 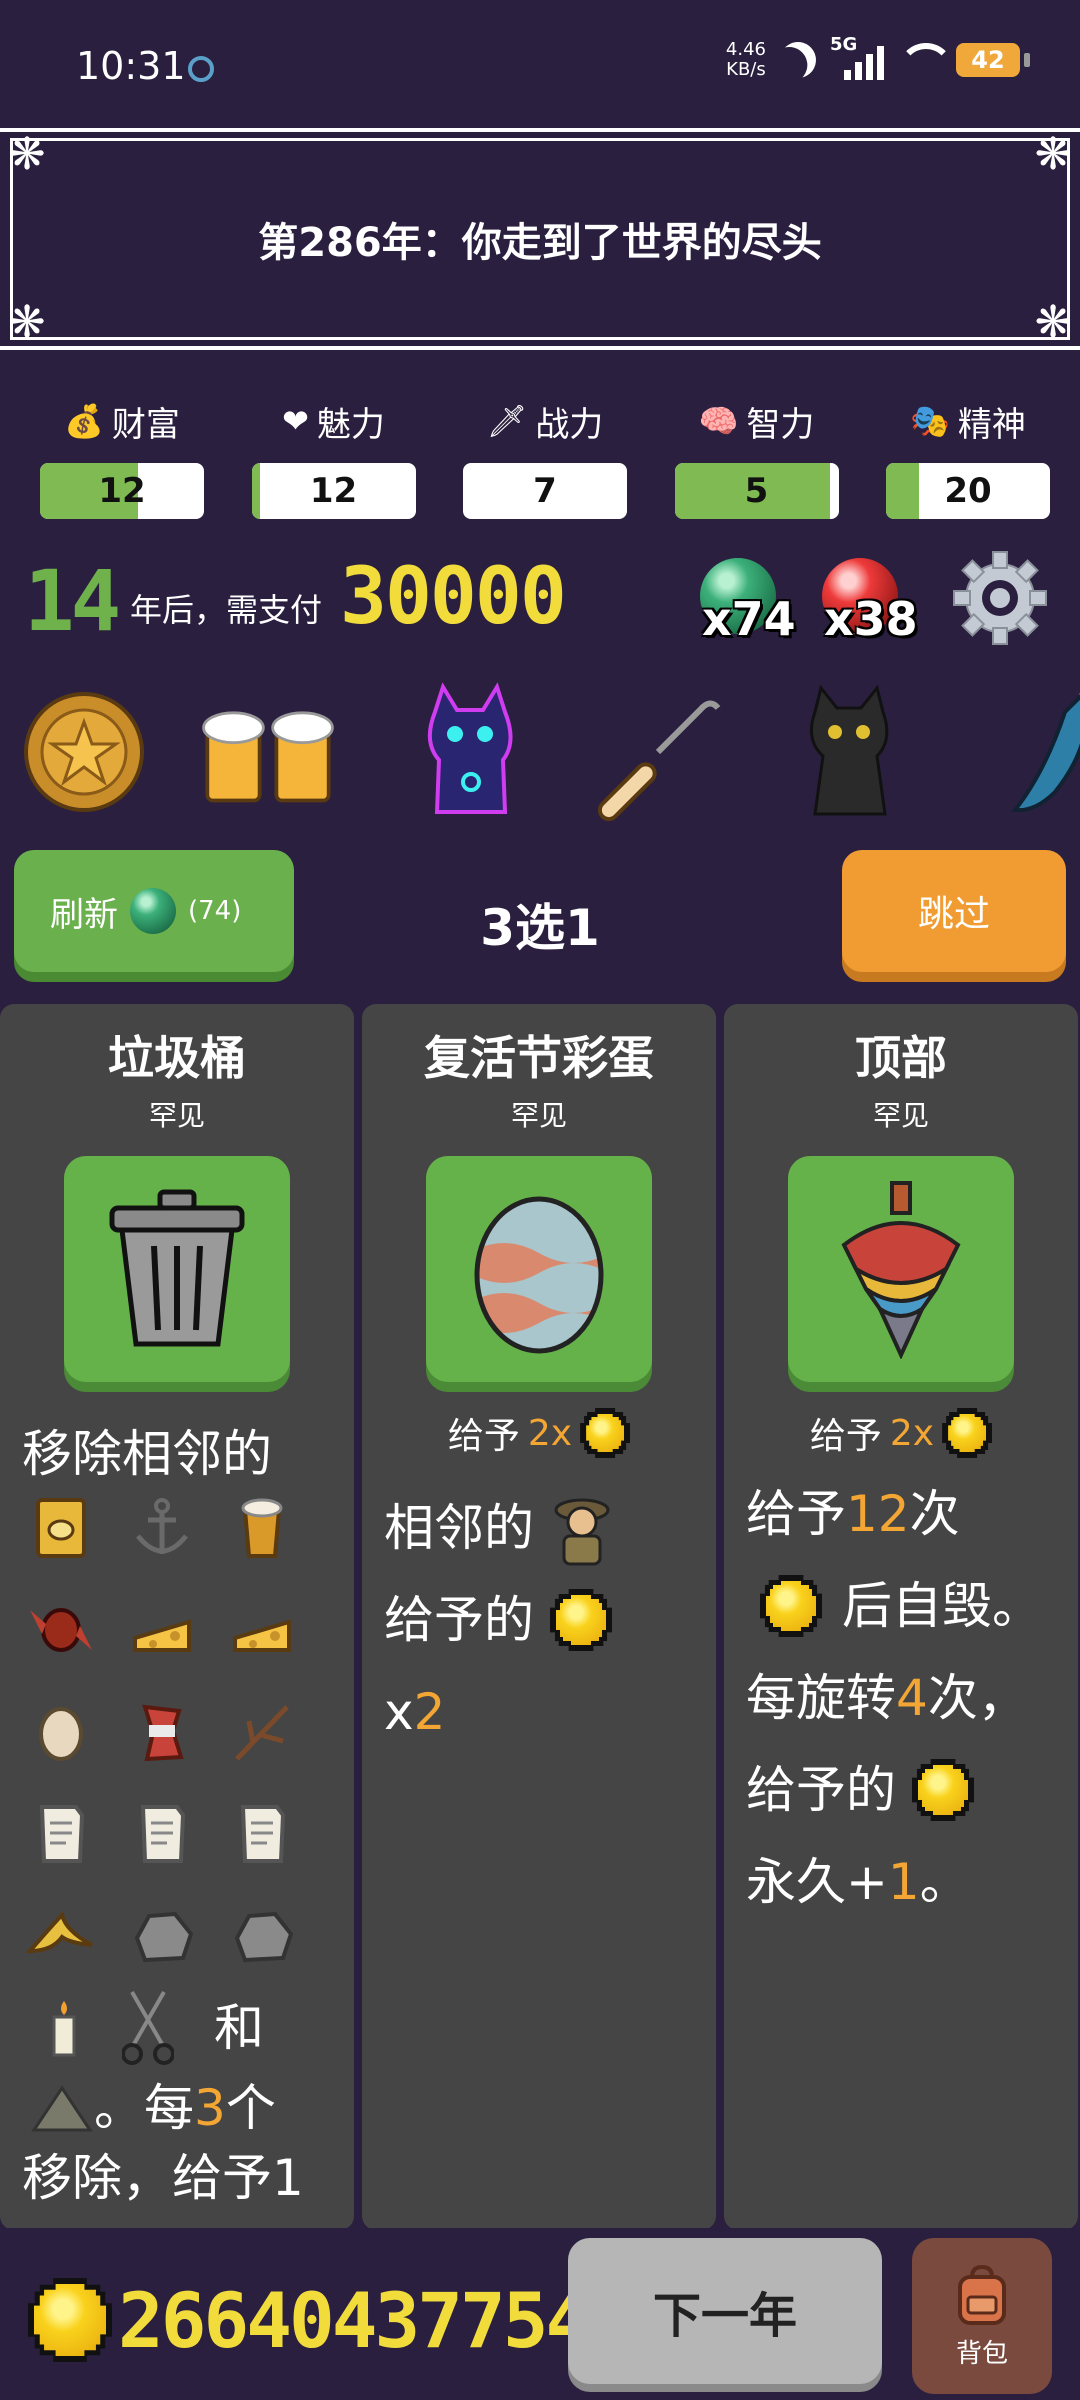 What do you see at coordinates (857, 57) in the screenshot?
I see `signal-icon: 5G` at bounding box center [857, 57].